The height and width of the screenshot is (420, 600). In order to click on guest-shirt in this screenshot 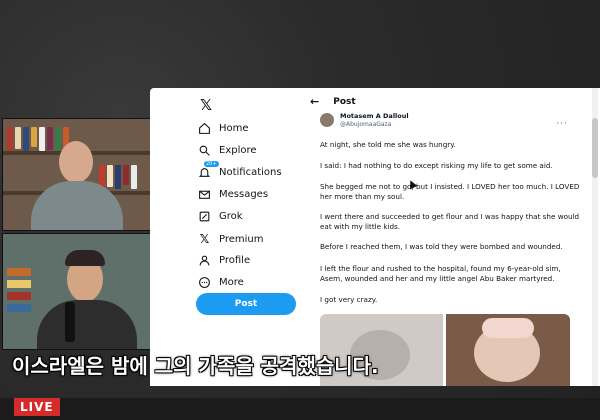, I will do `click(87, 324)`.